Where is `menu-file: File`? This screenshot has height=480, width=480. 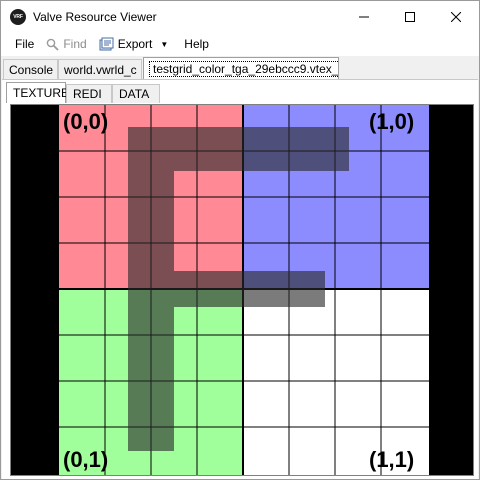 menu-file: File is located at coordinates (24, 44).